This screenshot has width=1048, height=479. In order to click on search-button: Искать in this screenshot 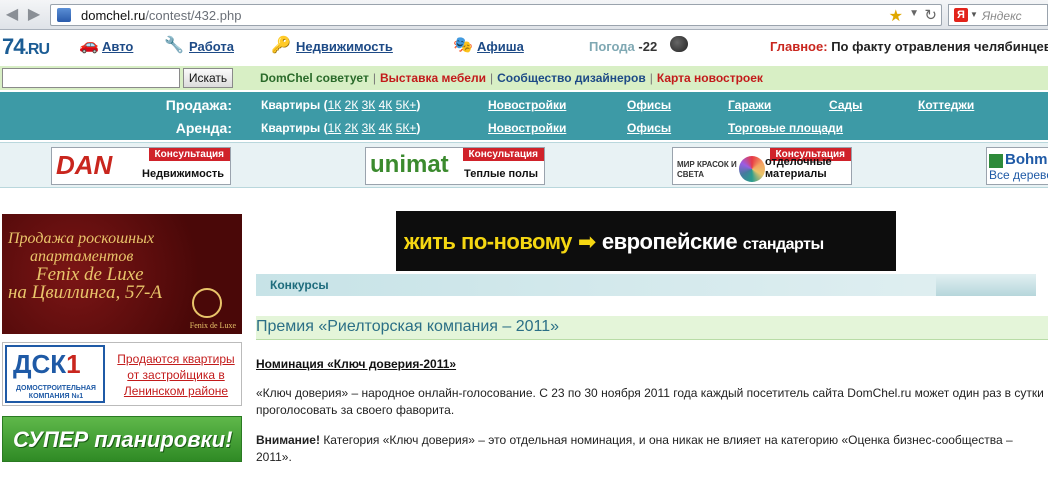, I will do `click(208, 78)`.